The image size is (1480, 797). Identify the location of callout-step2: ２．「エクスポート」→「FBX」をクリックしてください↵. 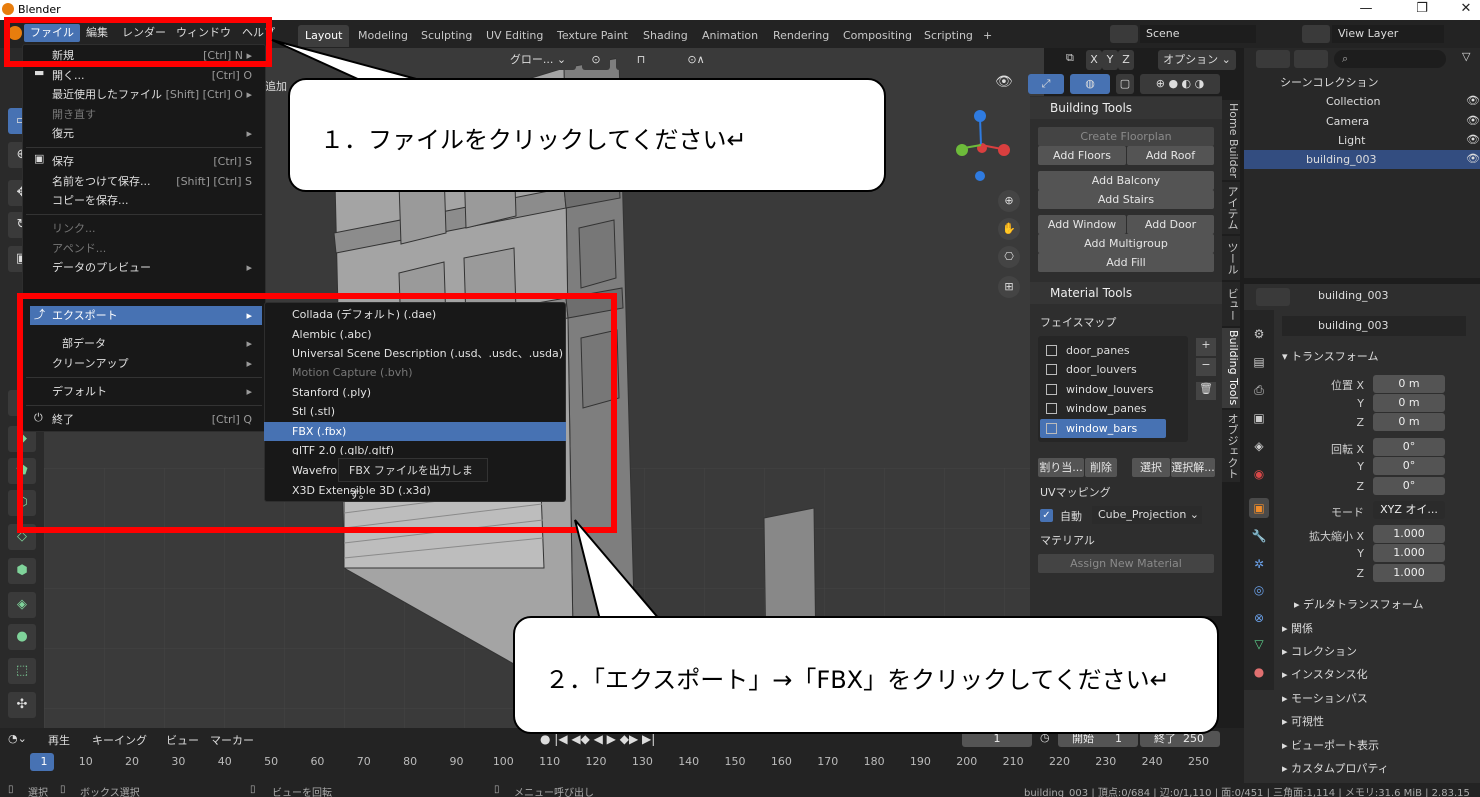
(866, 675).